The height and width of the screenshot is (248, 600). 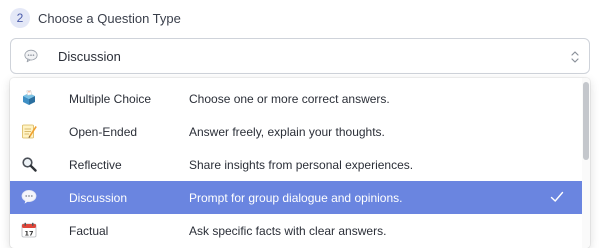 What do you see at coordinates (557, 196) in the screenshot?
I see `checkmark-icon` at bounding box center [557, 196].